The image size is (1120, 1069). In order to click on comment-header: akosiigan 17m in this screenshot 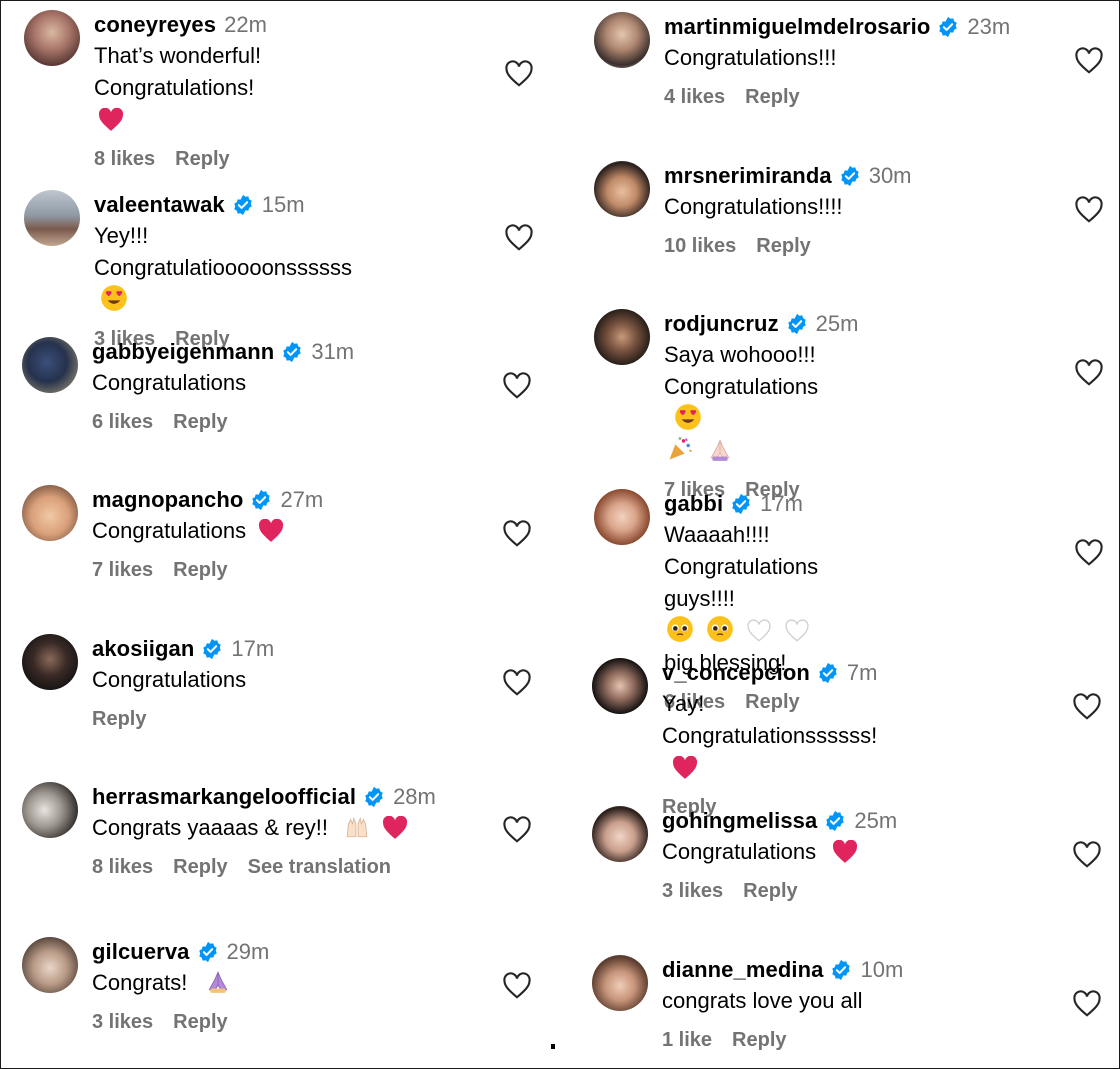, I will do `click(183, 649)`.